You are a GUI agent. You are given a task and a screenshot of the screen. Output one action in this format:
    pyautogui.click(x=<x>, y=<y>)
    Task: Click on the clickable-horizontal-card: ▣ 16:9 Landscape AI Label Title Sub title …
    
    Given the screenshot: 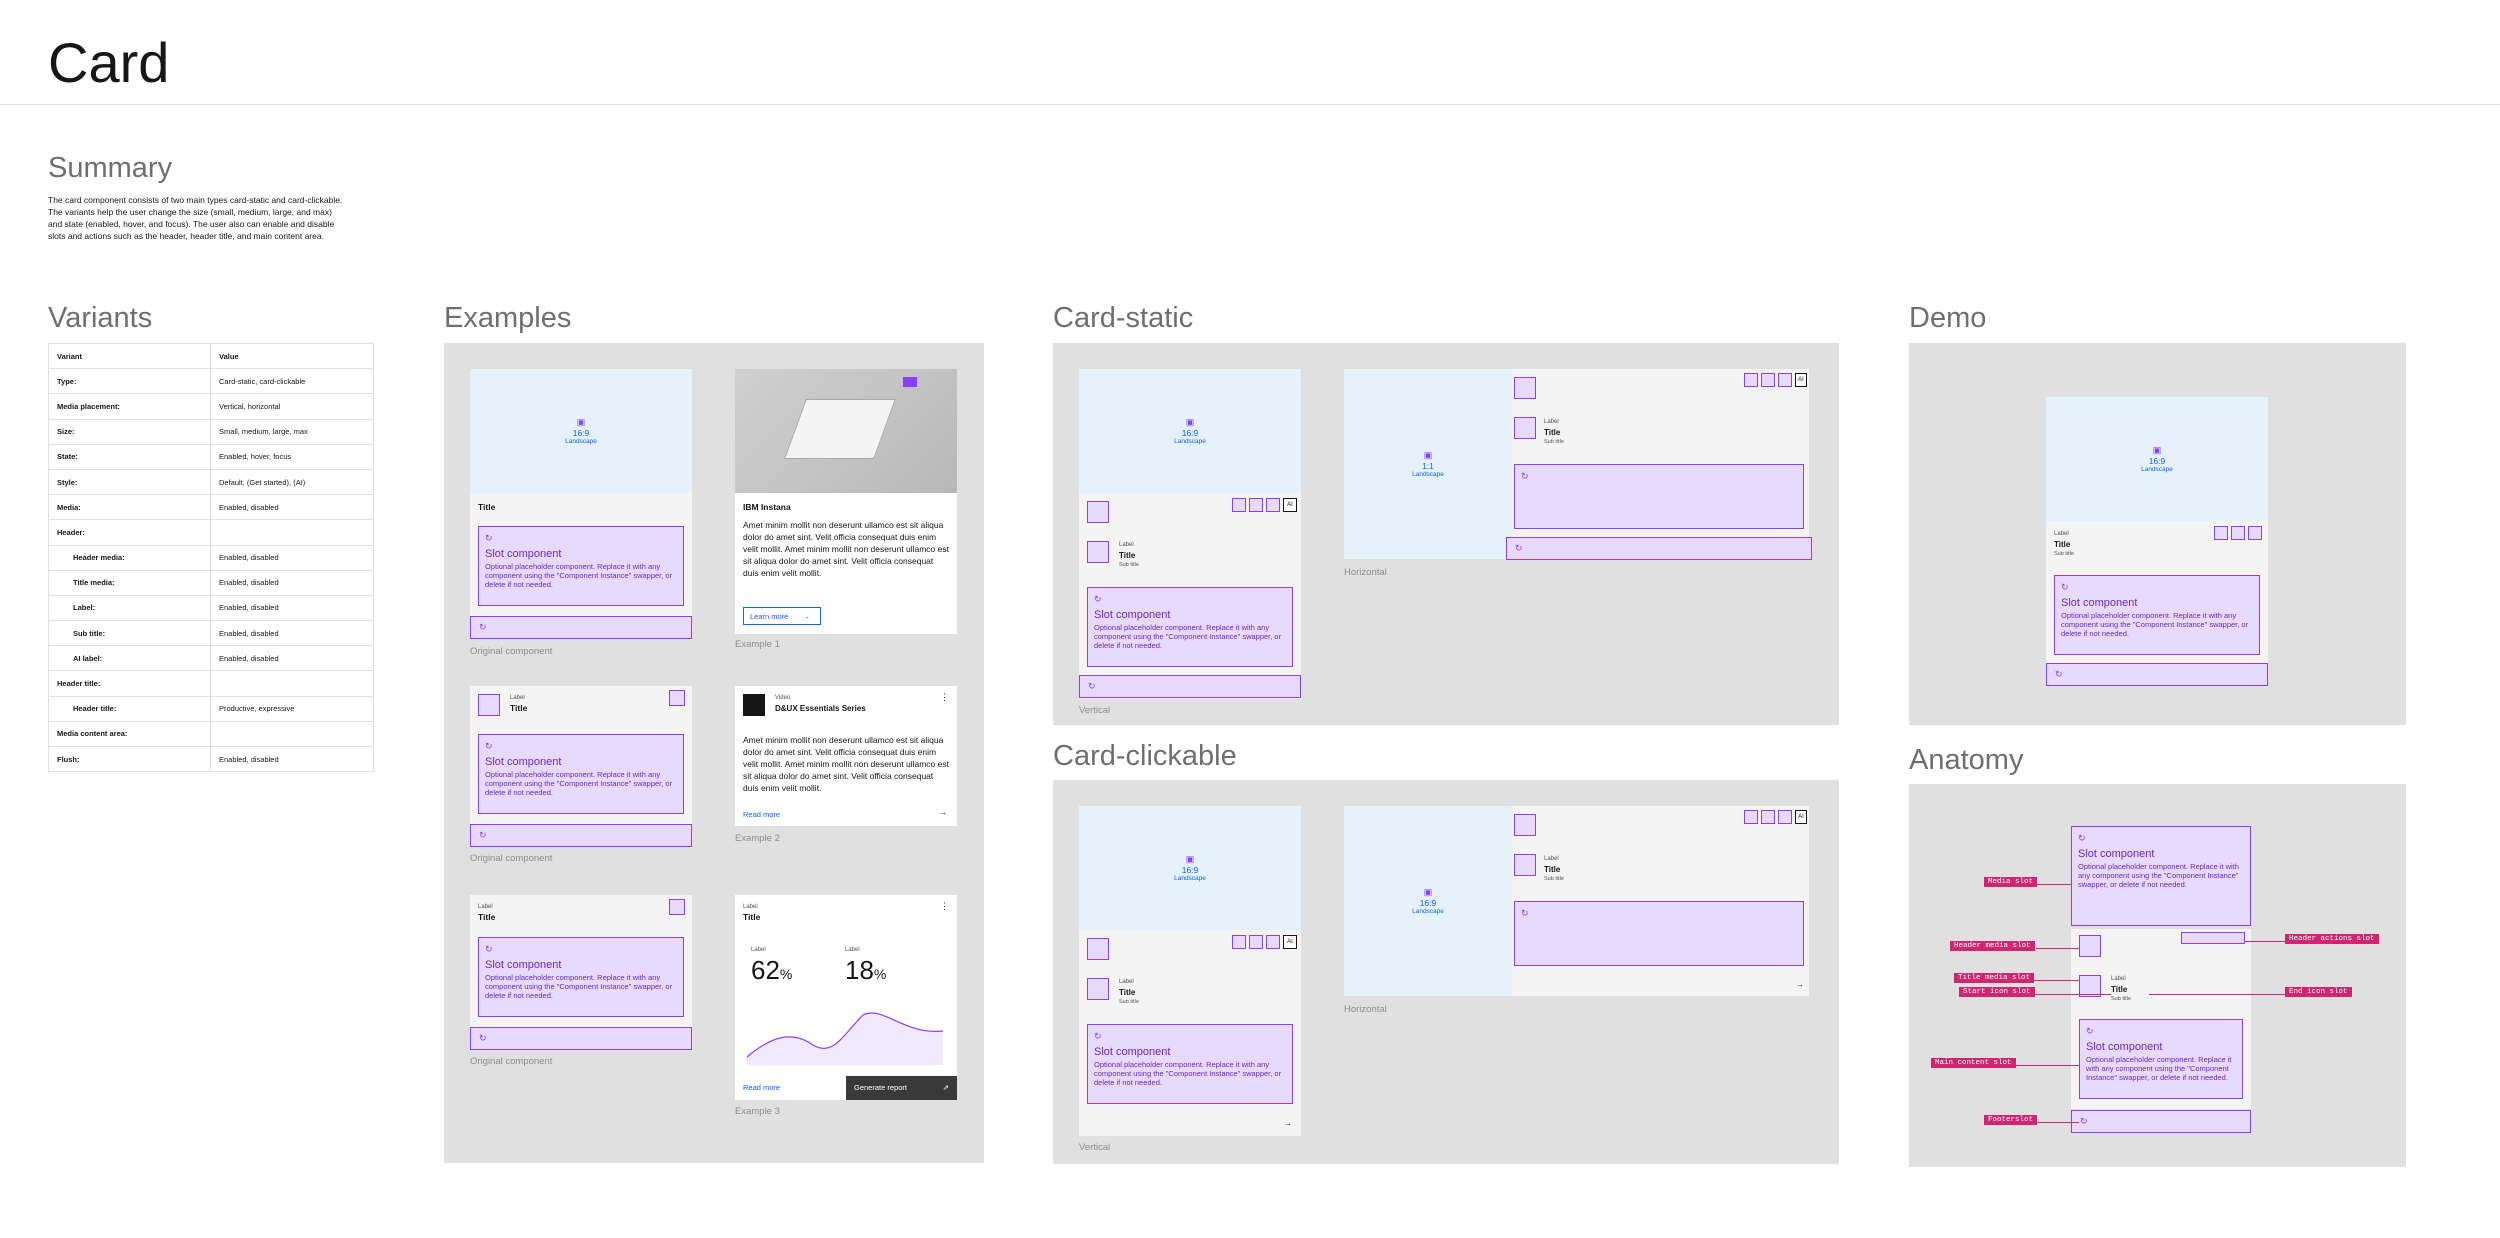 What is the action you would take?
    pyautogui.click(x=1576, y=901)
    